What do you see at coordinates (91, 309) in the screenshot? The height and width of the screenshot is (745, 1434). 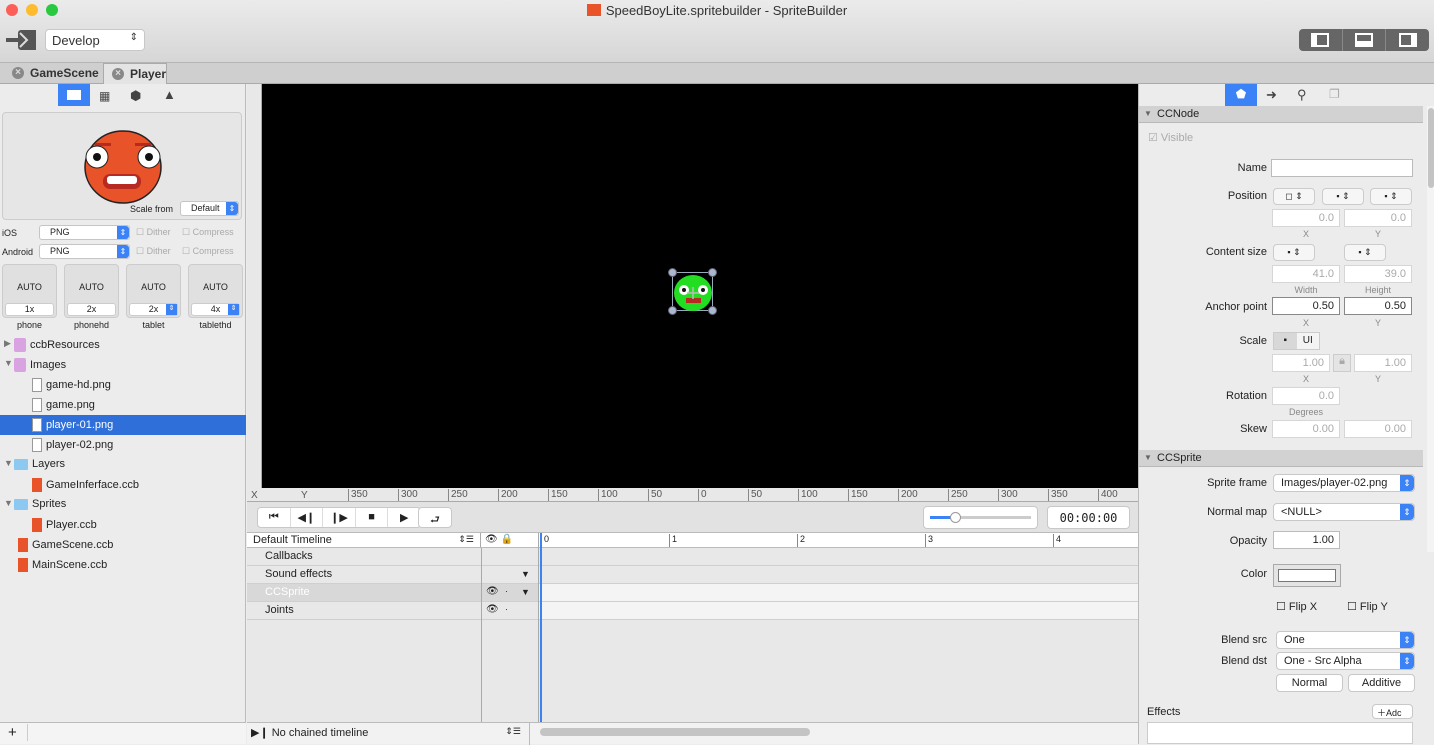 I see `resolution-scale-select: 2x` at bounding box center [91, 309].